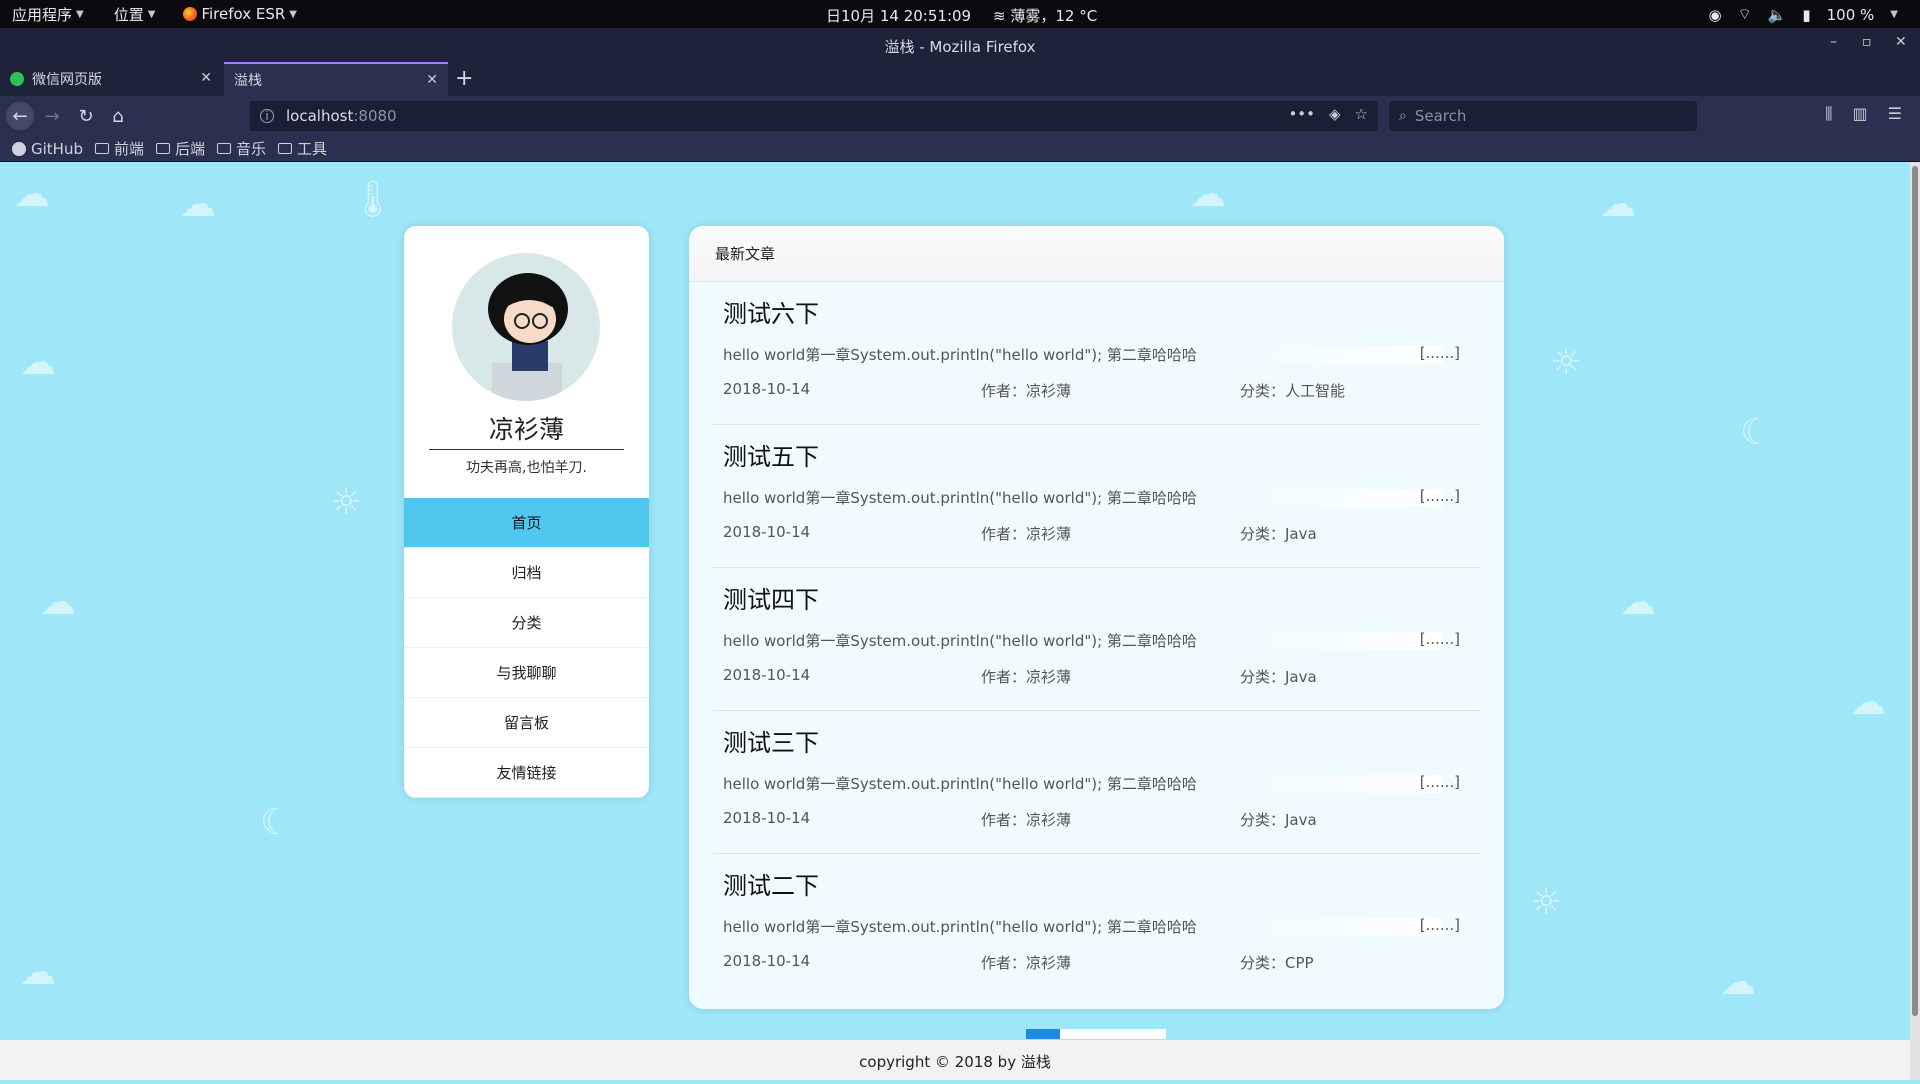  What do you see at coordinates (111, 79) in the screenshot?
I see `tab-wechat: 微信网页版 ✕` at bounding box center [111, 79].